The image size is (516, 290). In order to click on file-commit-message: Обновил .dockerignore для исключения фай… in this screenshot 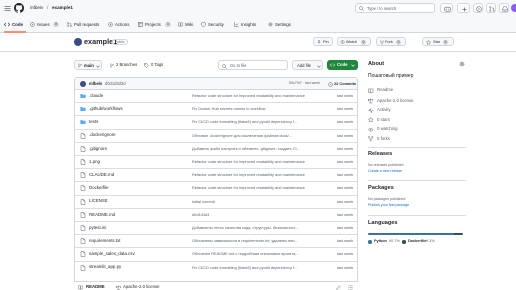, I will do `click(242, 135)`.